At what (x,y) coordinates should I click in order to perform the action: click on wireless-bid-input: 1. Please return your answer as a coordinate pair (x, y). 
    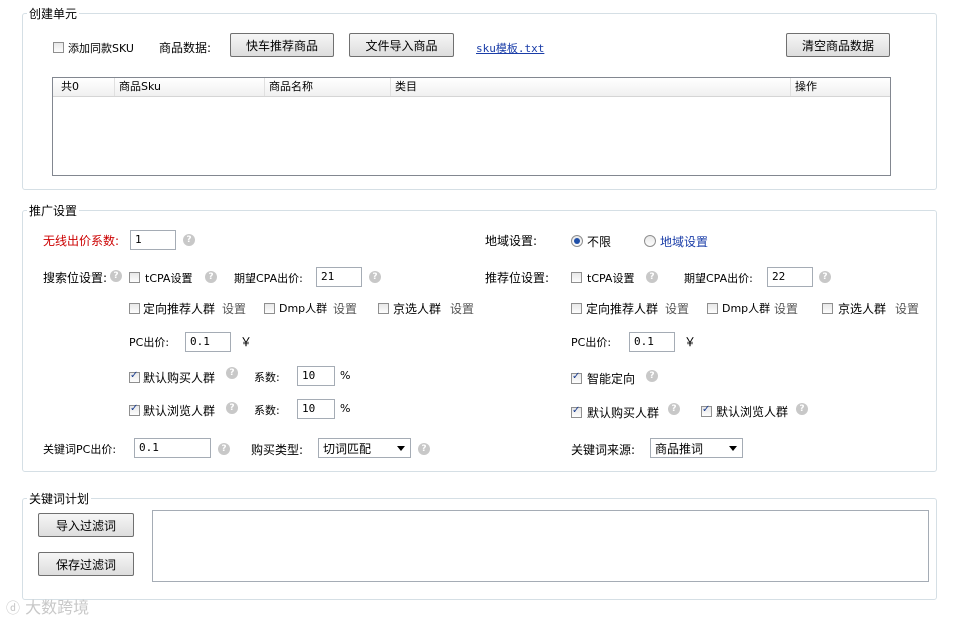
    Looking at the image, I should click on (153, 240).